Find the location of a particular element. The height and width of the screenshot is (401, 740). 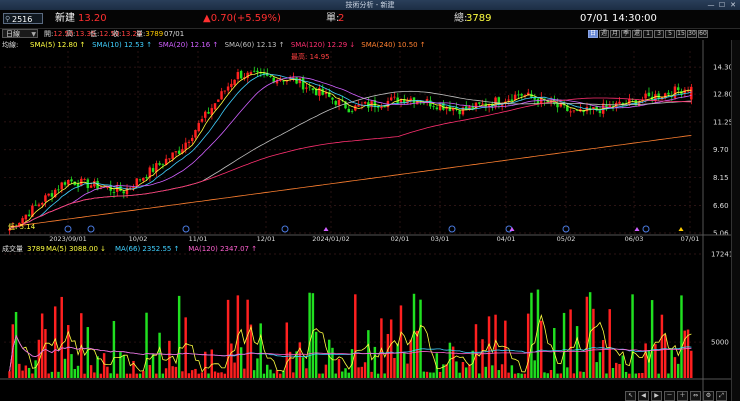

price-axis-tick: 6.60 is located at coordinates (721, 206).